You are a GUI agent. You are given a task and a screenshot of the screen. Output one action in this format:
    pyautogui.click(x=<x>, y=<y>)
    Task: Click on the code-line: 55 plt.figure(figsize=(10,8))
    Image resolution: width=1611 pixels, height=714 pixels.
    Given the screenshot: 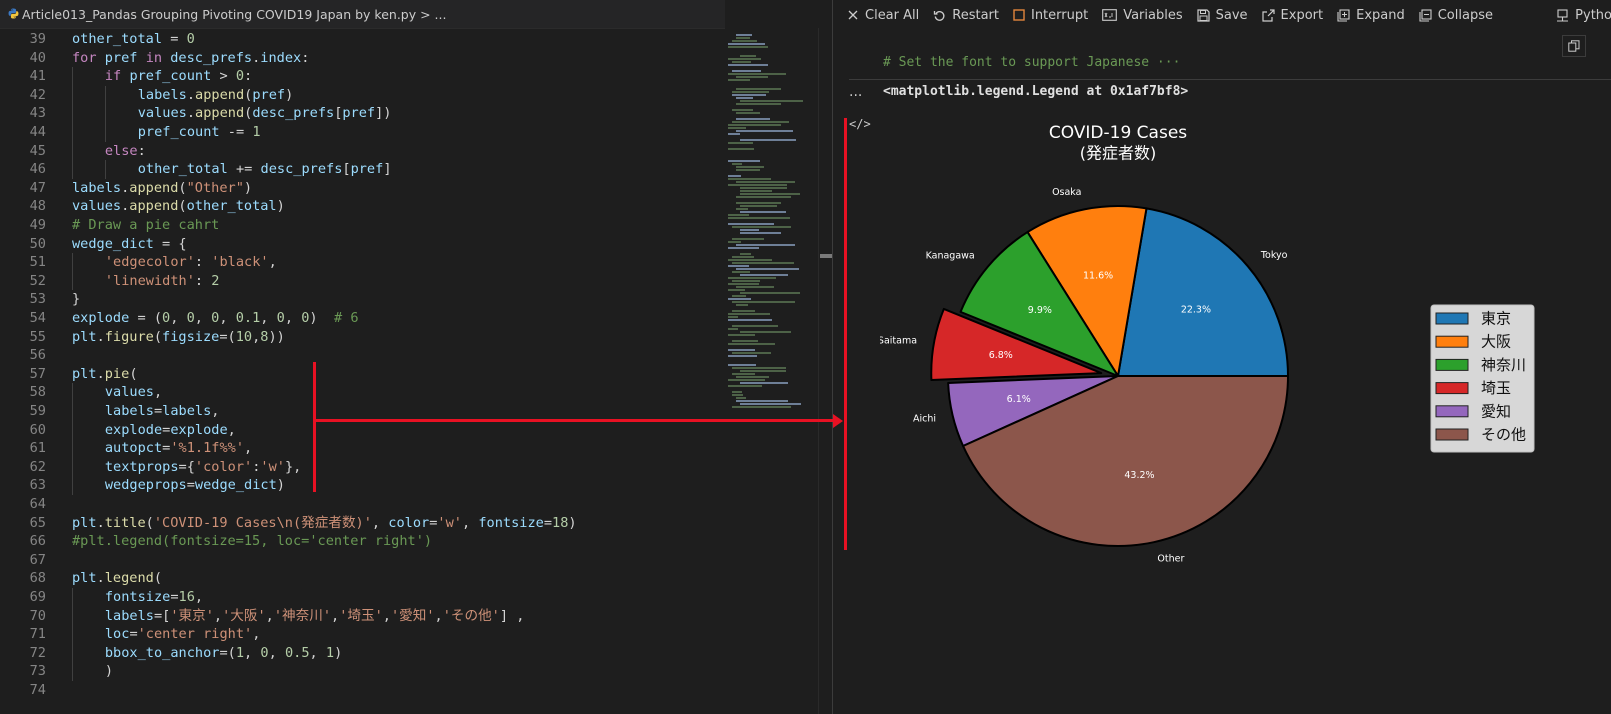 What is the action you would take?
    pyautogui.click(x=362, y=337)
    